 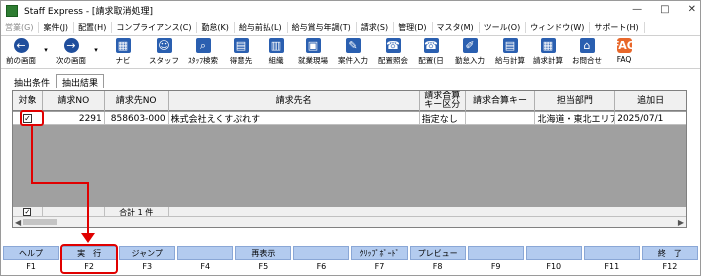 What do you see at coordinates (89, 259) in the screenshot?
I see `highlight-execute-callout` at bounding box center [89, 259].